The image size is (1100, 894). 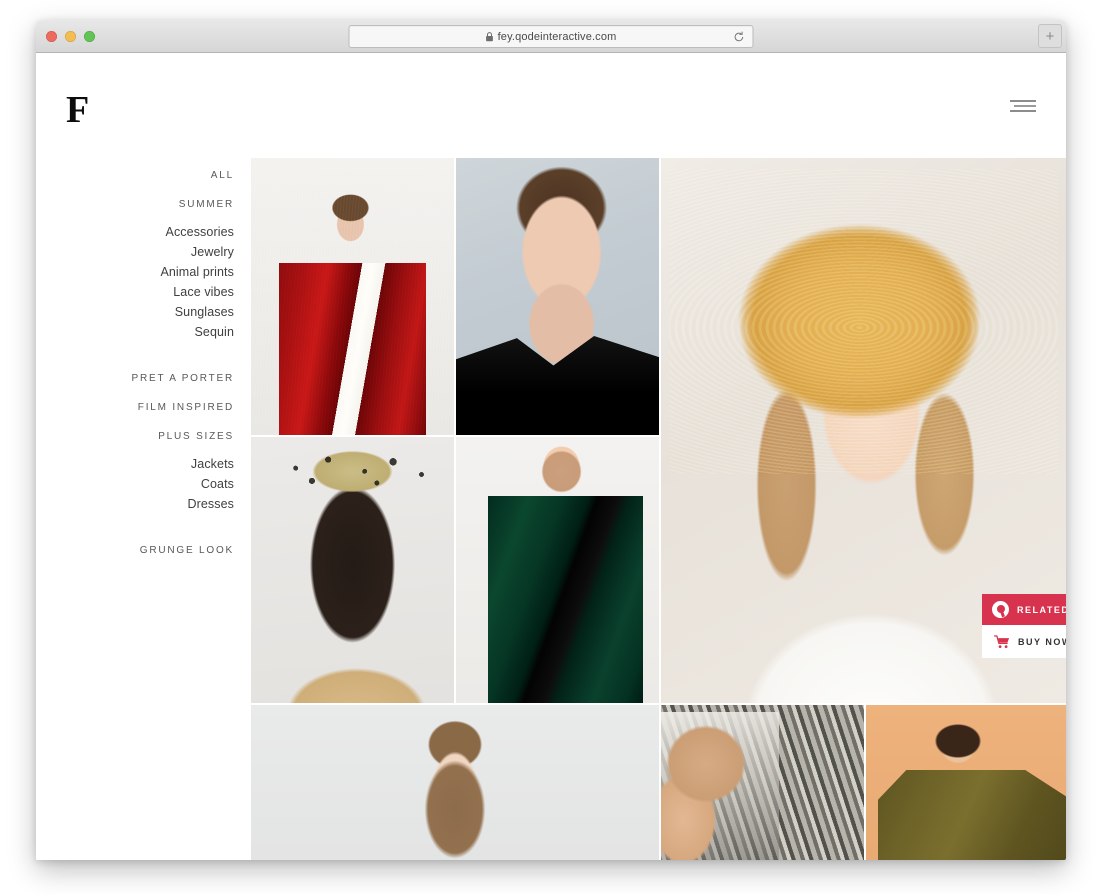 I want to click on buy-now-button: BUY NOW, so click(x=1024, y=641).